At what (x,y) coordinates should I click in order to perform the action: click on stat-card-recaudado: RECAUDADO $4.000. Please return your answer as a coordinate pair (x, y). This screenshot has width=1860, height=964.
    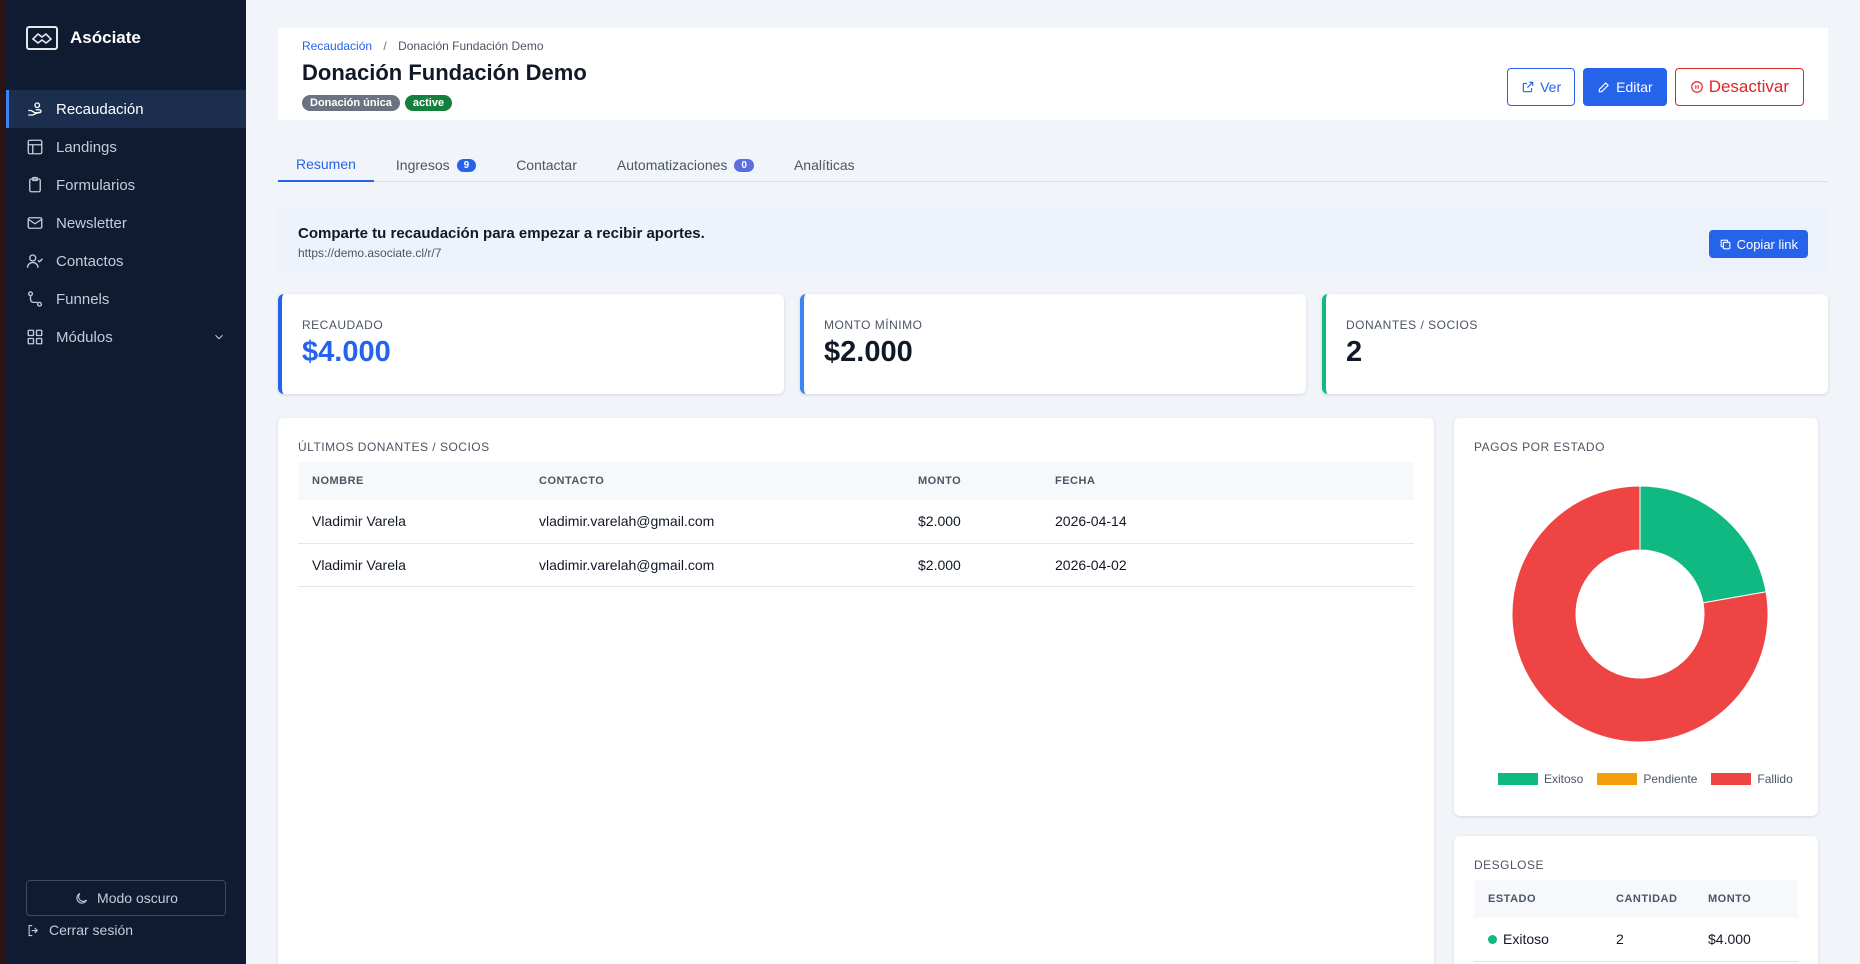
    Looking at the image, I should click on (531, 344).